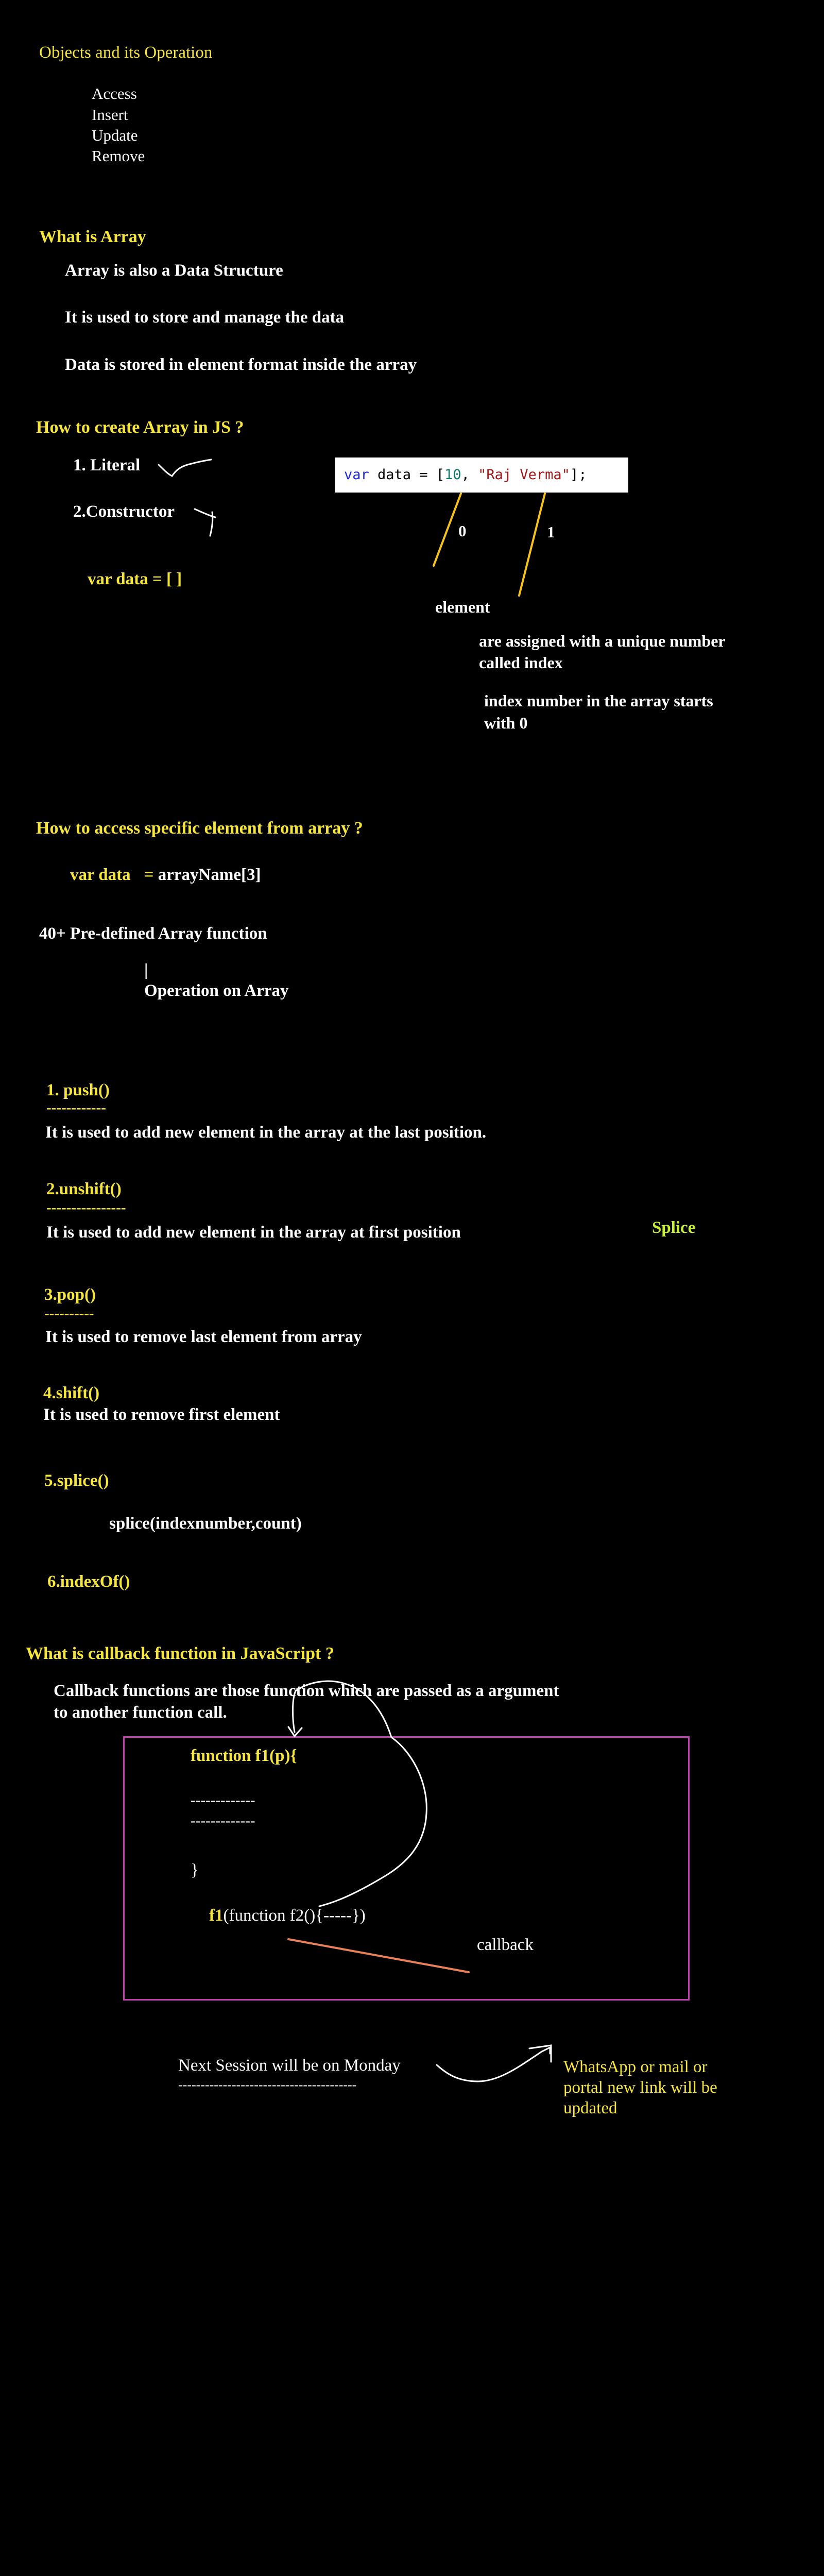 The image size is (824, 2576). I want to click on callback-arrow-head, so click(295, 1732).